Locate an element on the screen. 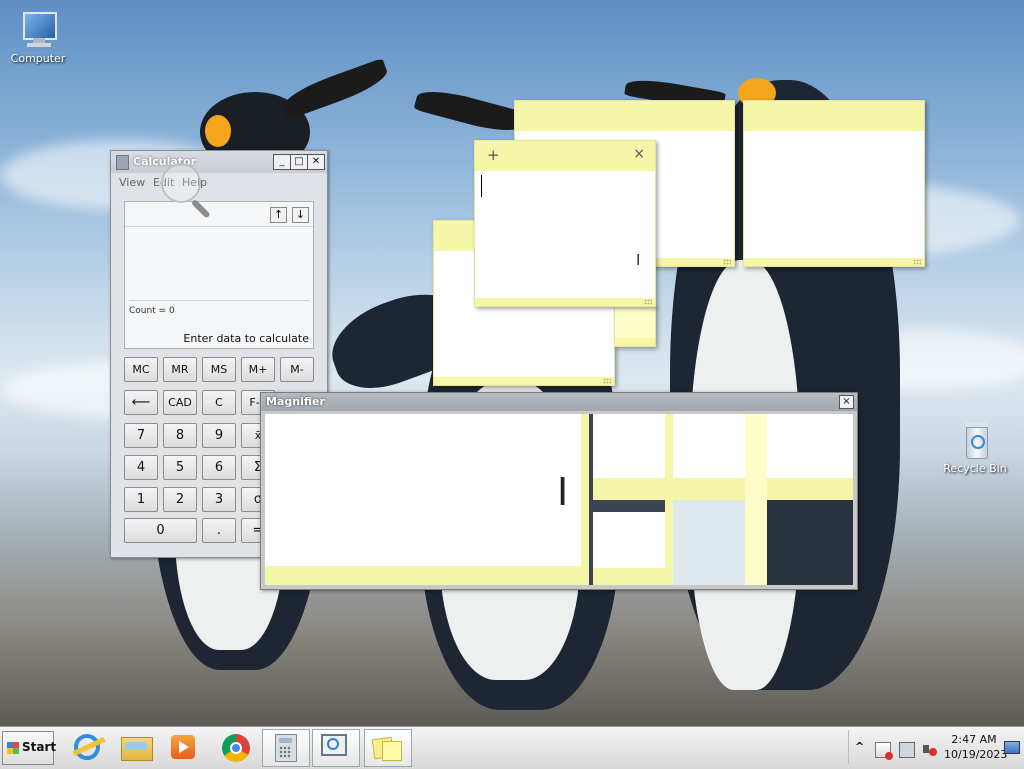  text-caret is located at coordinates (481, 186).